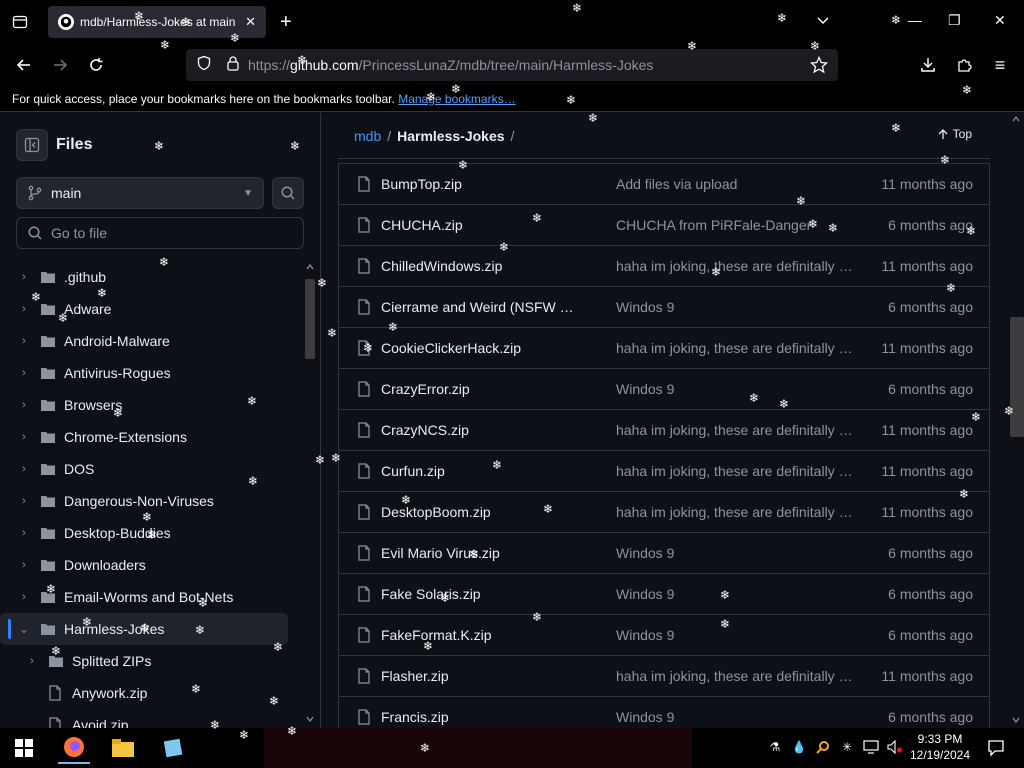 Image resolution: width=1024 pixels, height=768 pixels. Describe the element at coordinates (436, 512) in the screenshot. I see `file-name-link: DesktopBoom.zip` at that location.